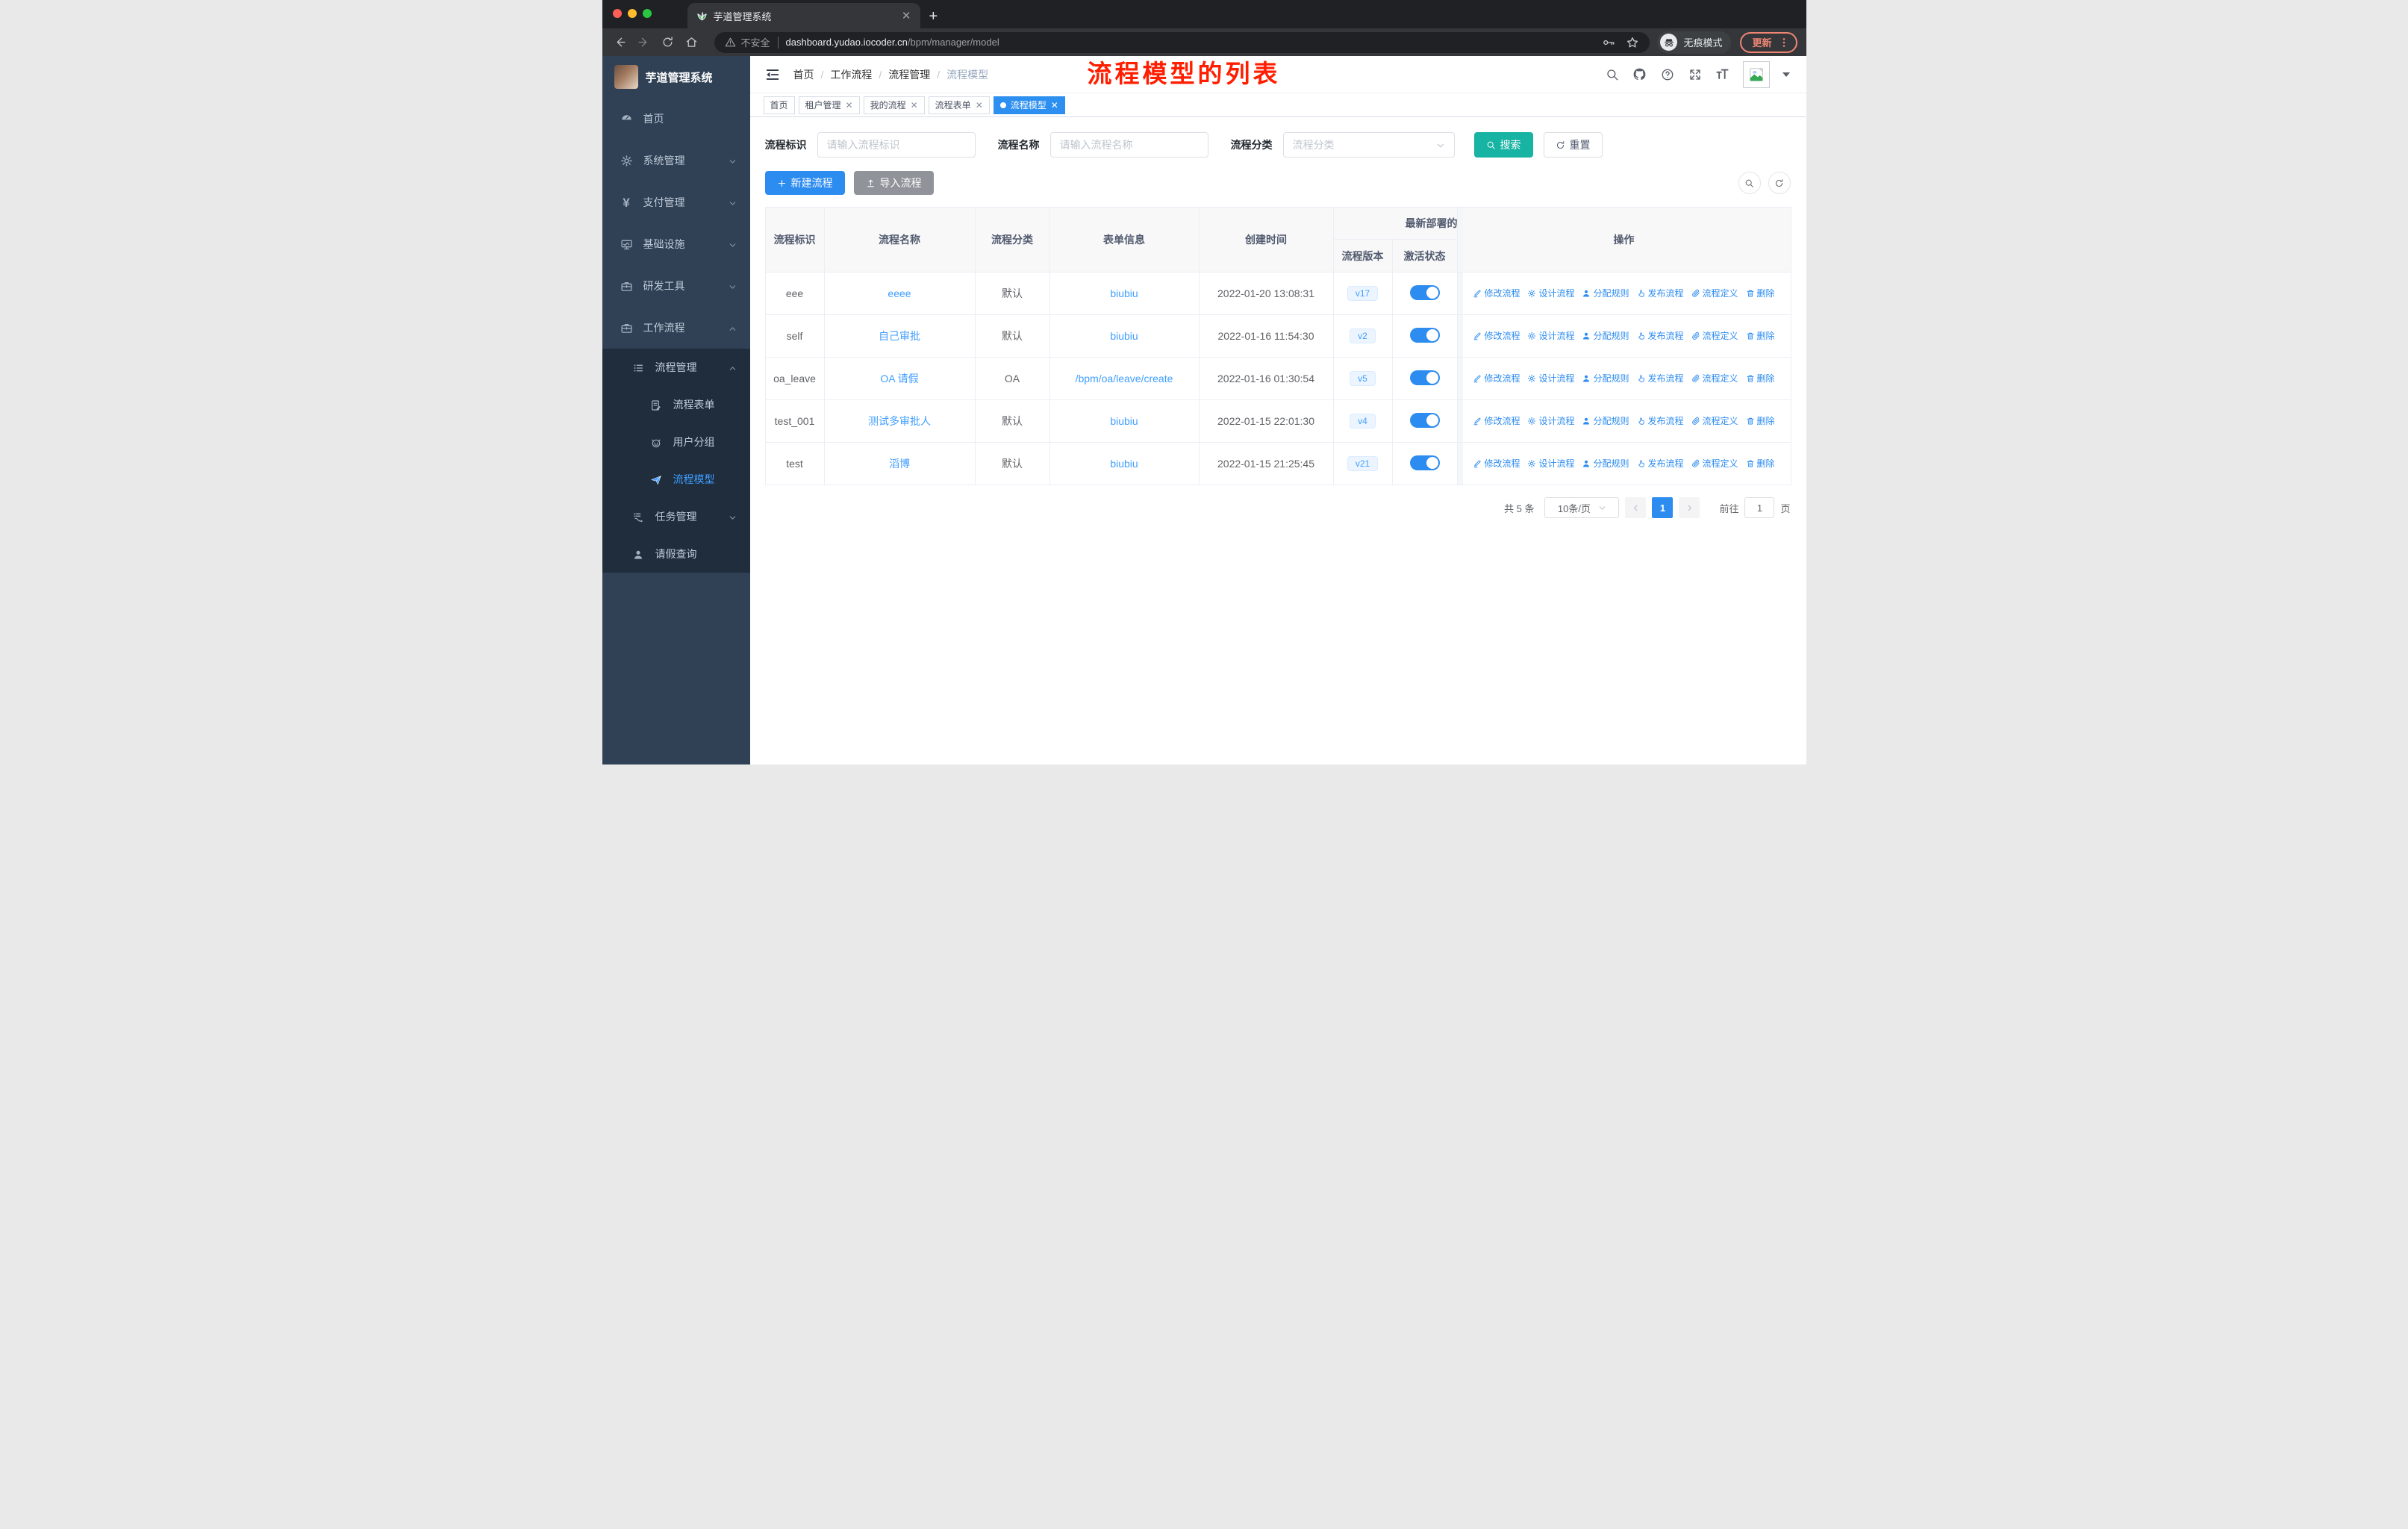 This screenshot has width=2408, height=1529. I want to click on version-badge: v5, so click(1363, 379).